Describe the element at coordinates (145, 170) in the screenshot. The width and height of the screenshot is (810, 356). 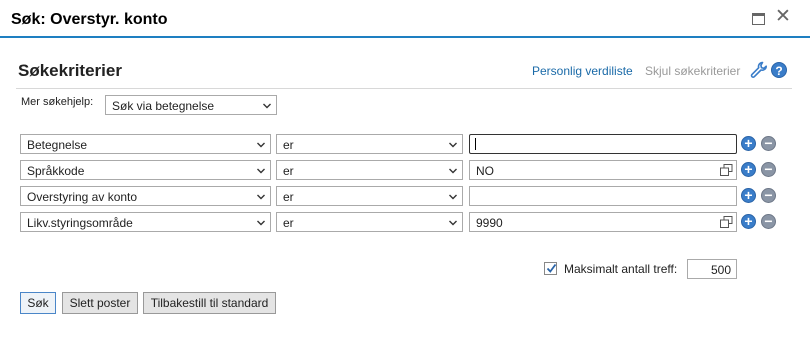
I see `criteria-field-select: Språkkode` at that location.